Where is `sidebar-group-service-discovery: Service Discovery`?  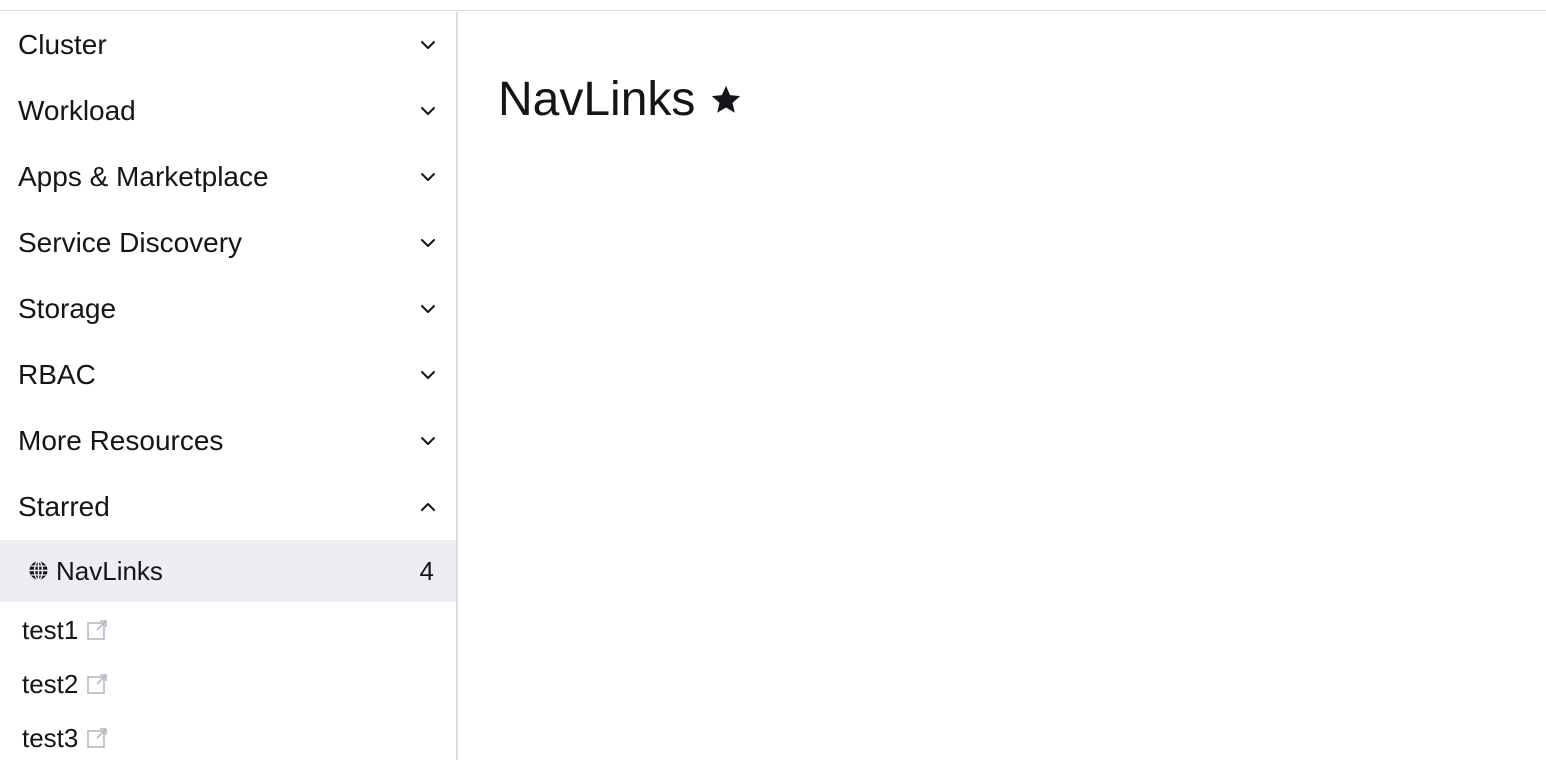 sidebar-group-service-discovery: Service Discovery is located at coordinates (228, 243).